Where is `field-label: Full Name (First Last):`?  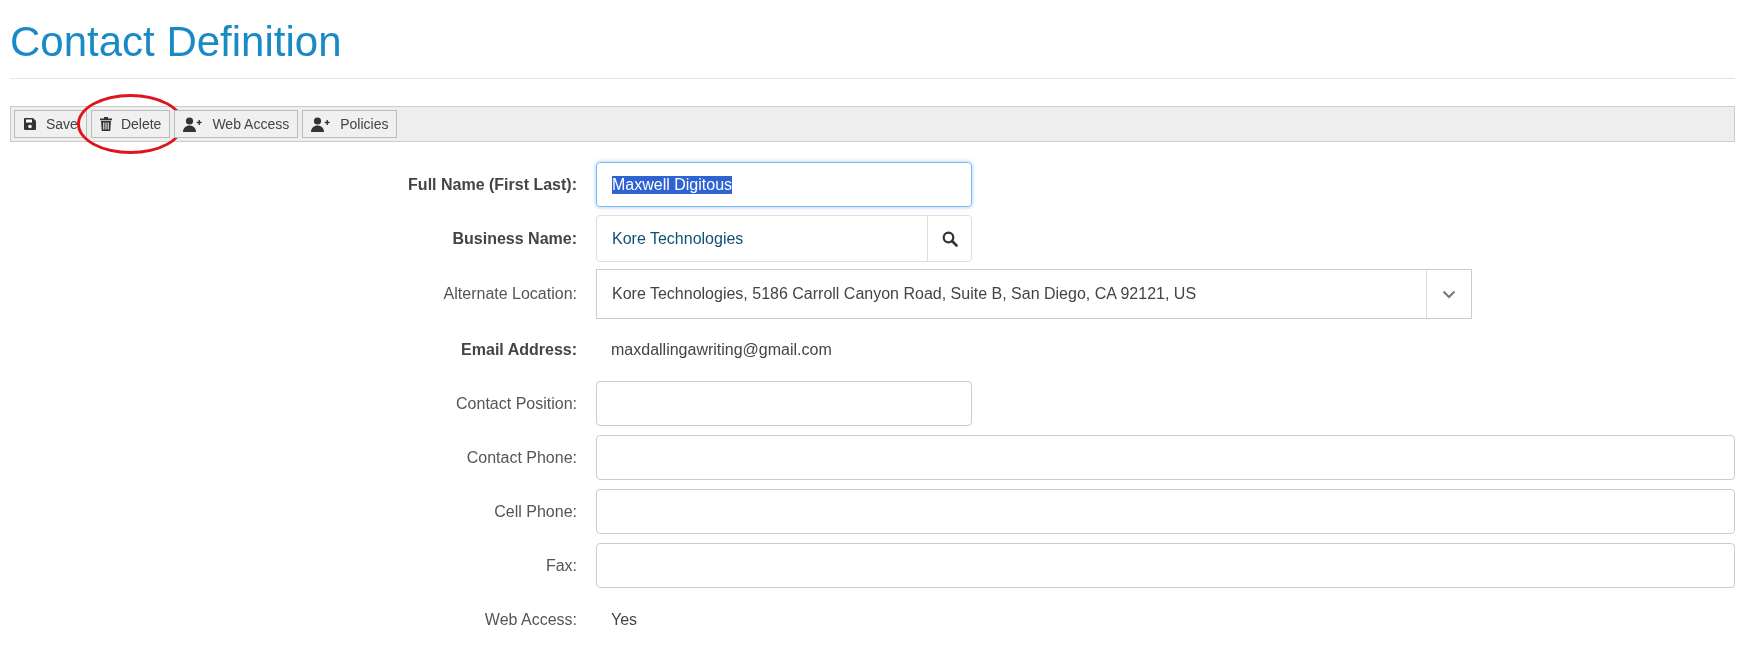 field-label: Full Name (First Last): is located at coordinates (492, 184).